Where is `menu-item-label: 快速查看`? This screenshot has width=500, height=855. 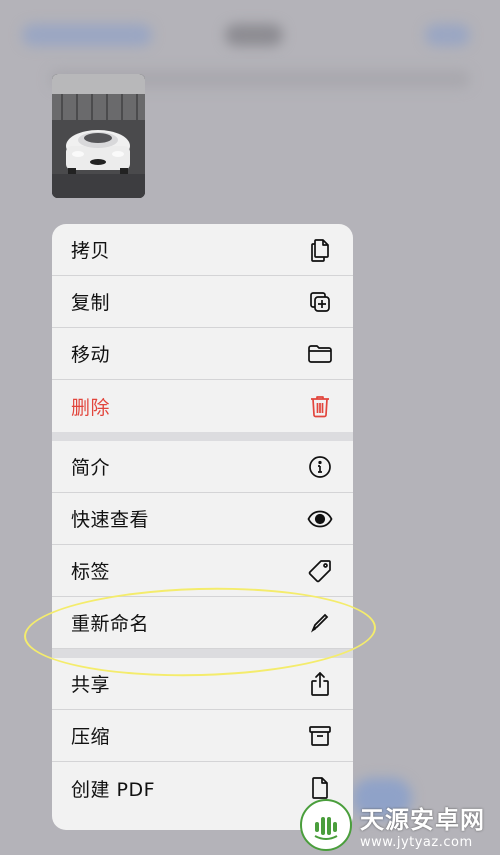 menu-item-label: 快速查看 is located at coordinates (110, 520).